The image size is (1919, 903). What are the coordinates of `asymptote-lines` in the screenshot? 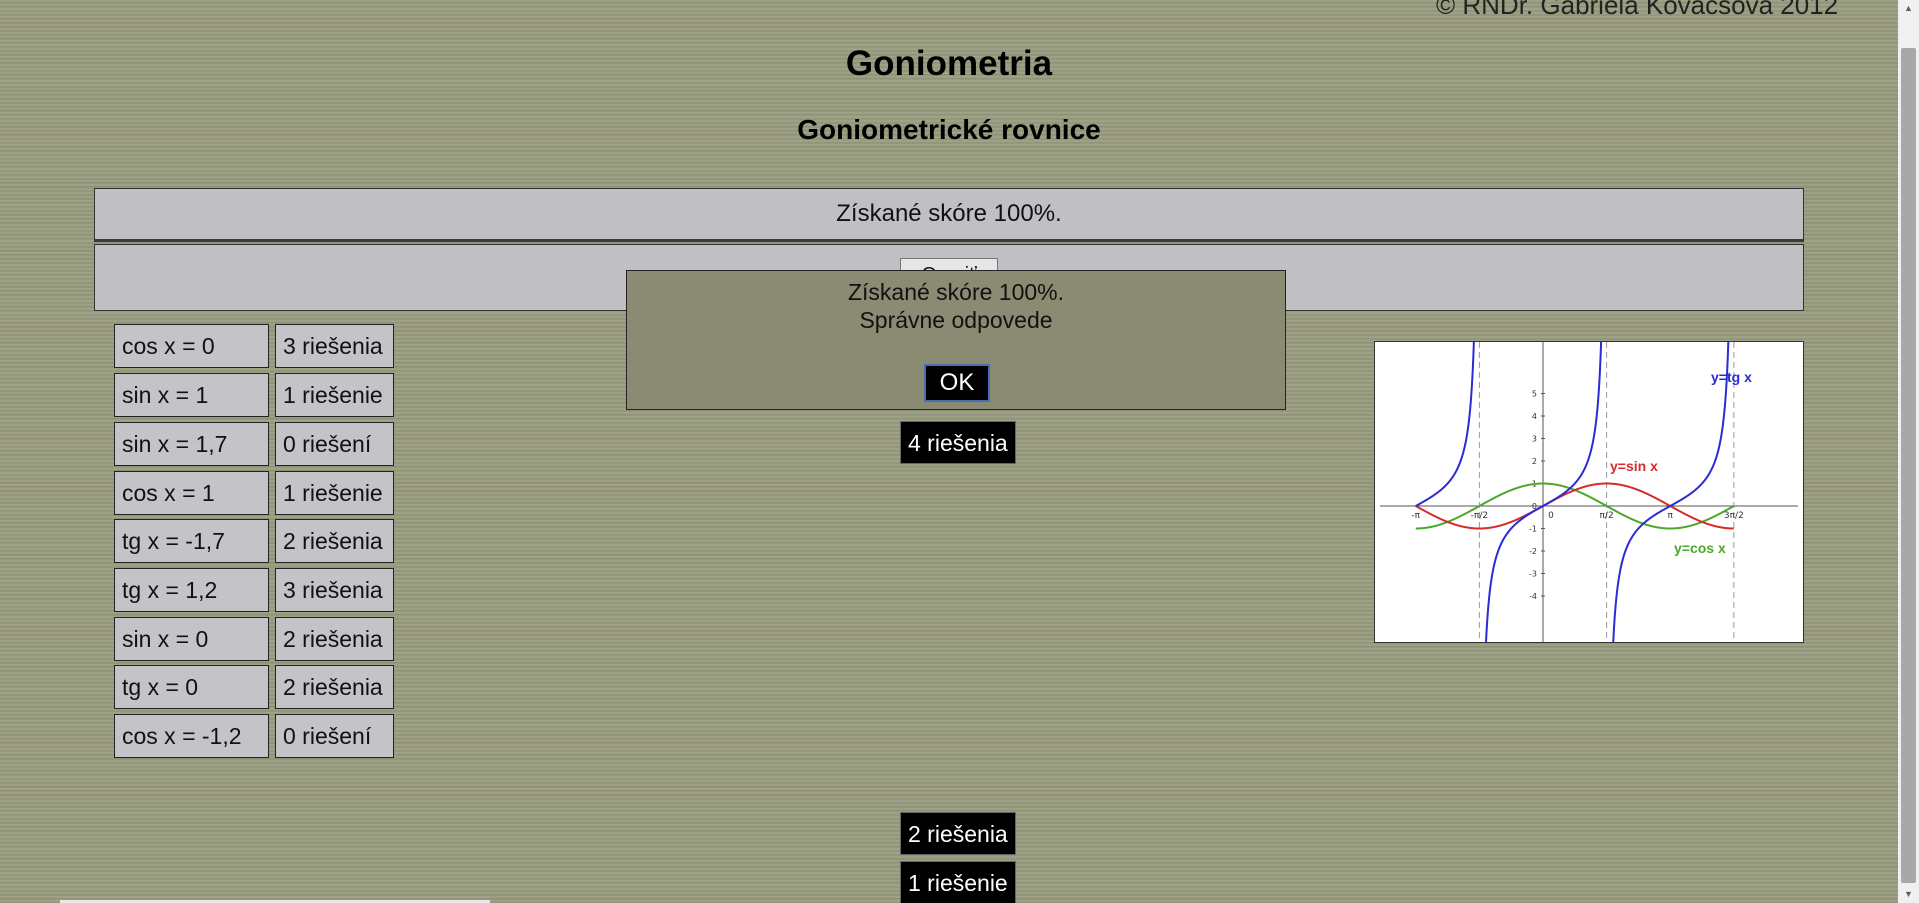 It's located at (1606, 492).